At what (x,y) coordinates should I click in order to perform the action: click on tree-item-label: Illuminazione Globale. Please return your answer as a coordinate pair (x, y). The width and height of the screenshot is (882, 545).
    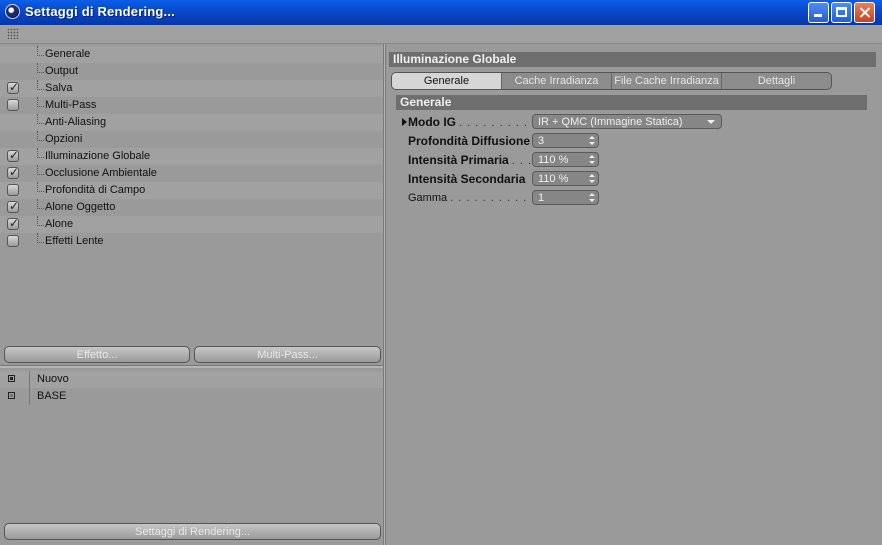
    Looking at the image, I should click on (98, 156).